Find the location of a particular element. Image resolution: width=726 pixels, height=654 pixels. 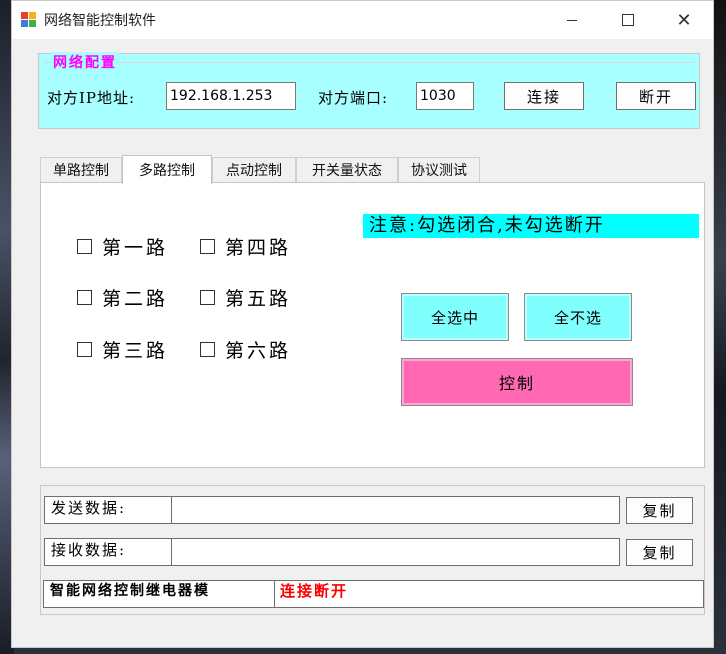

maximize-icon is located at coordinates (628, 20).